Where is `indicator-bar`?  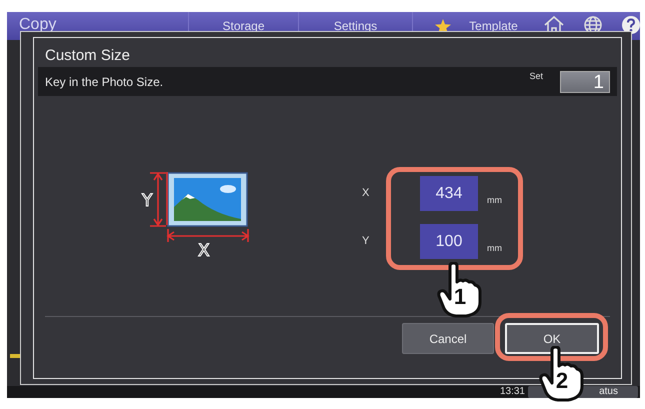
indicator-bar is located at coordinates (15, 356).